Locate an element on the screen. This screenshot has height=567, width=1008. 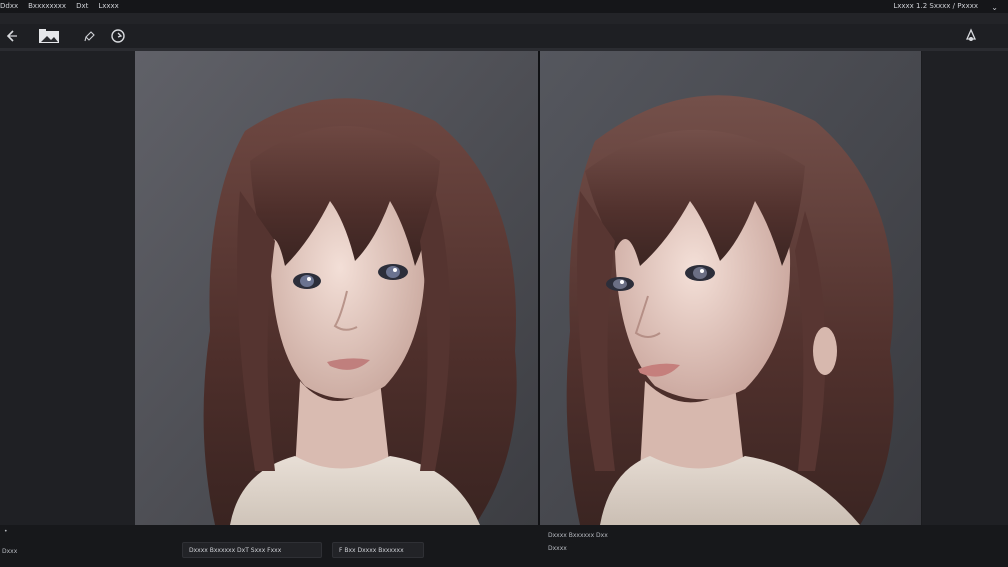
menubar-right-text: Lxxxx 1.2 Sxxxx / Pxxxx is located at coordinates (935, 6).